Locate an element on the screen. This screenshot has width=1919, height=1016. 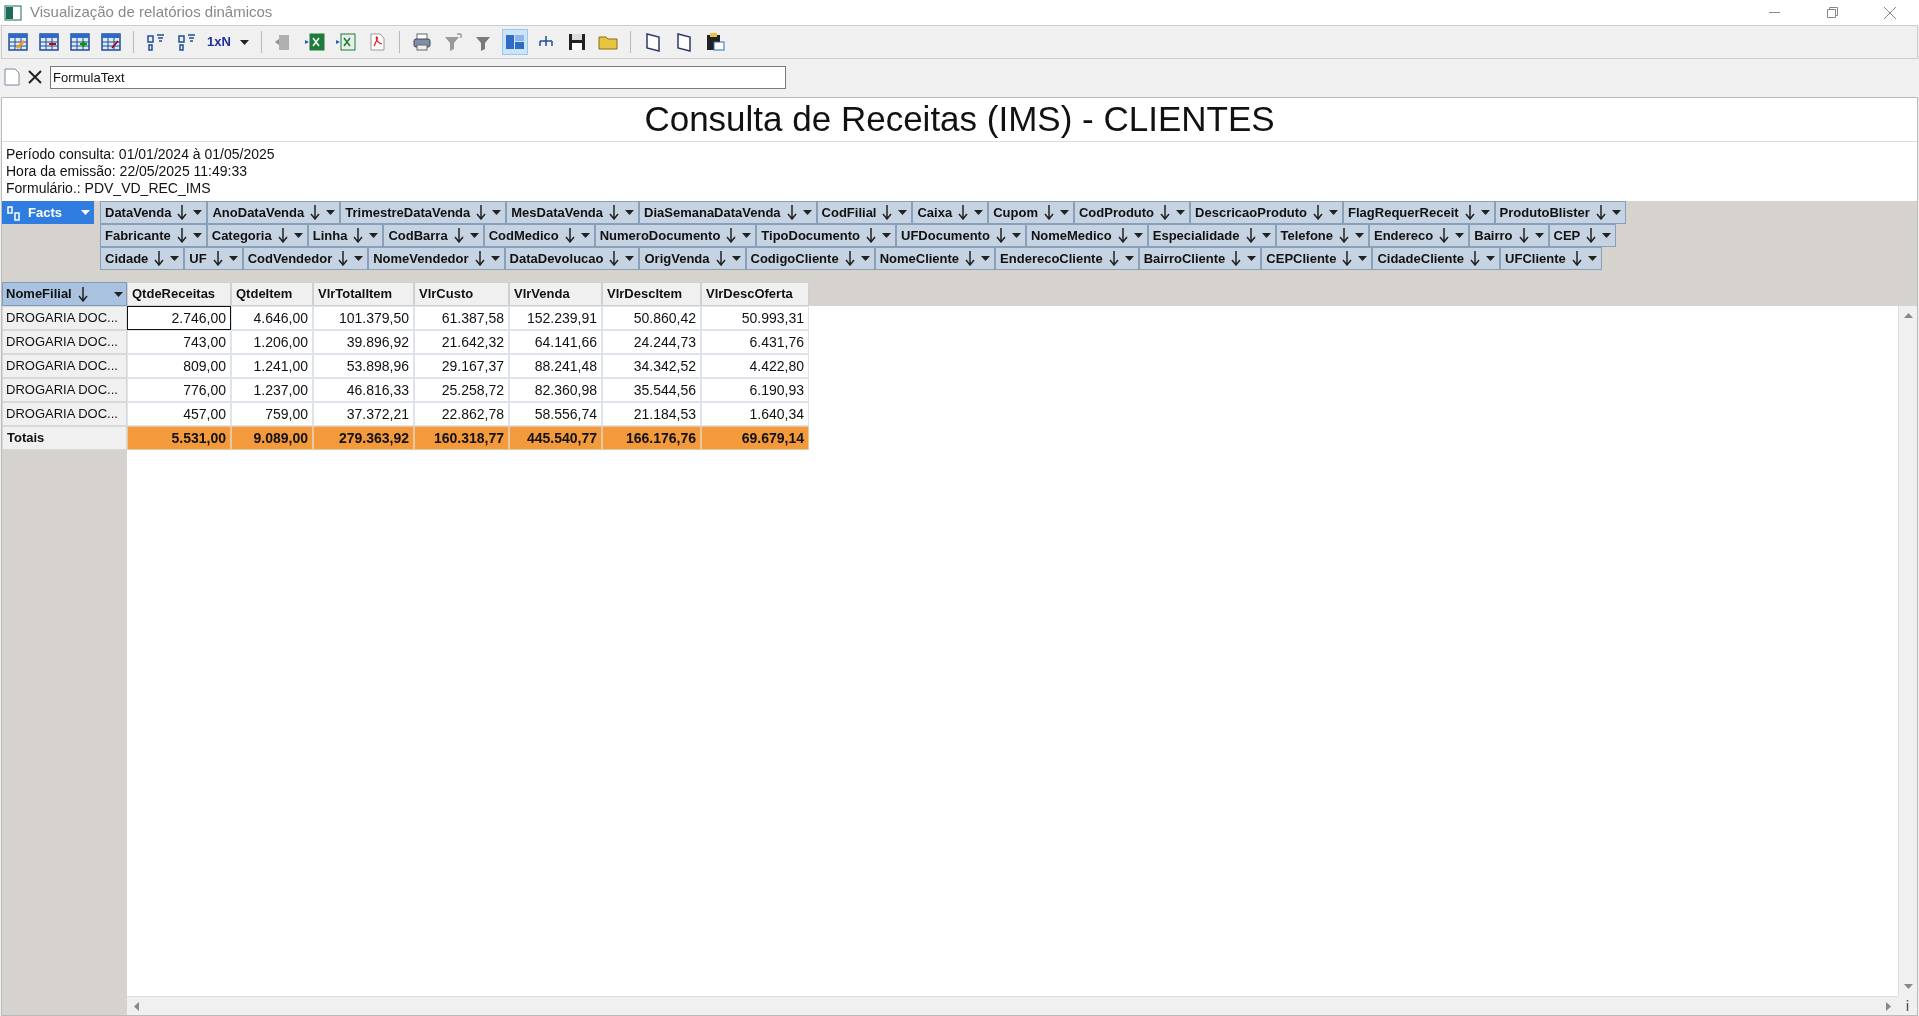
vertical-scrollbar is located at coordinates (1907, 651).